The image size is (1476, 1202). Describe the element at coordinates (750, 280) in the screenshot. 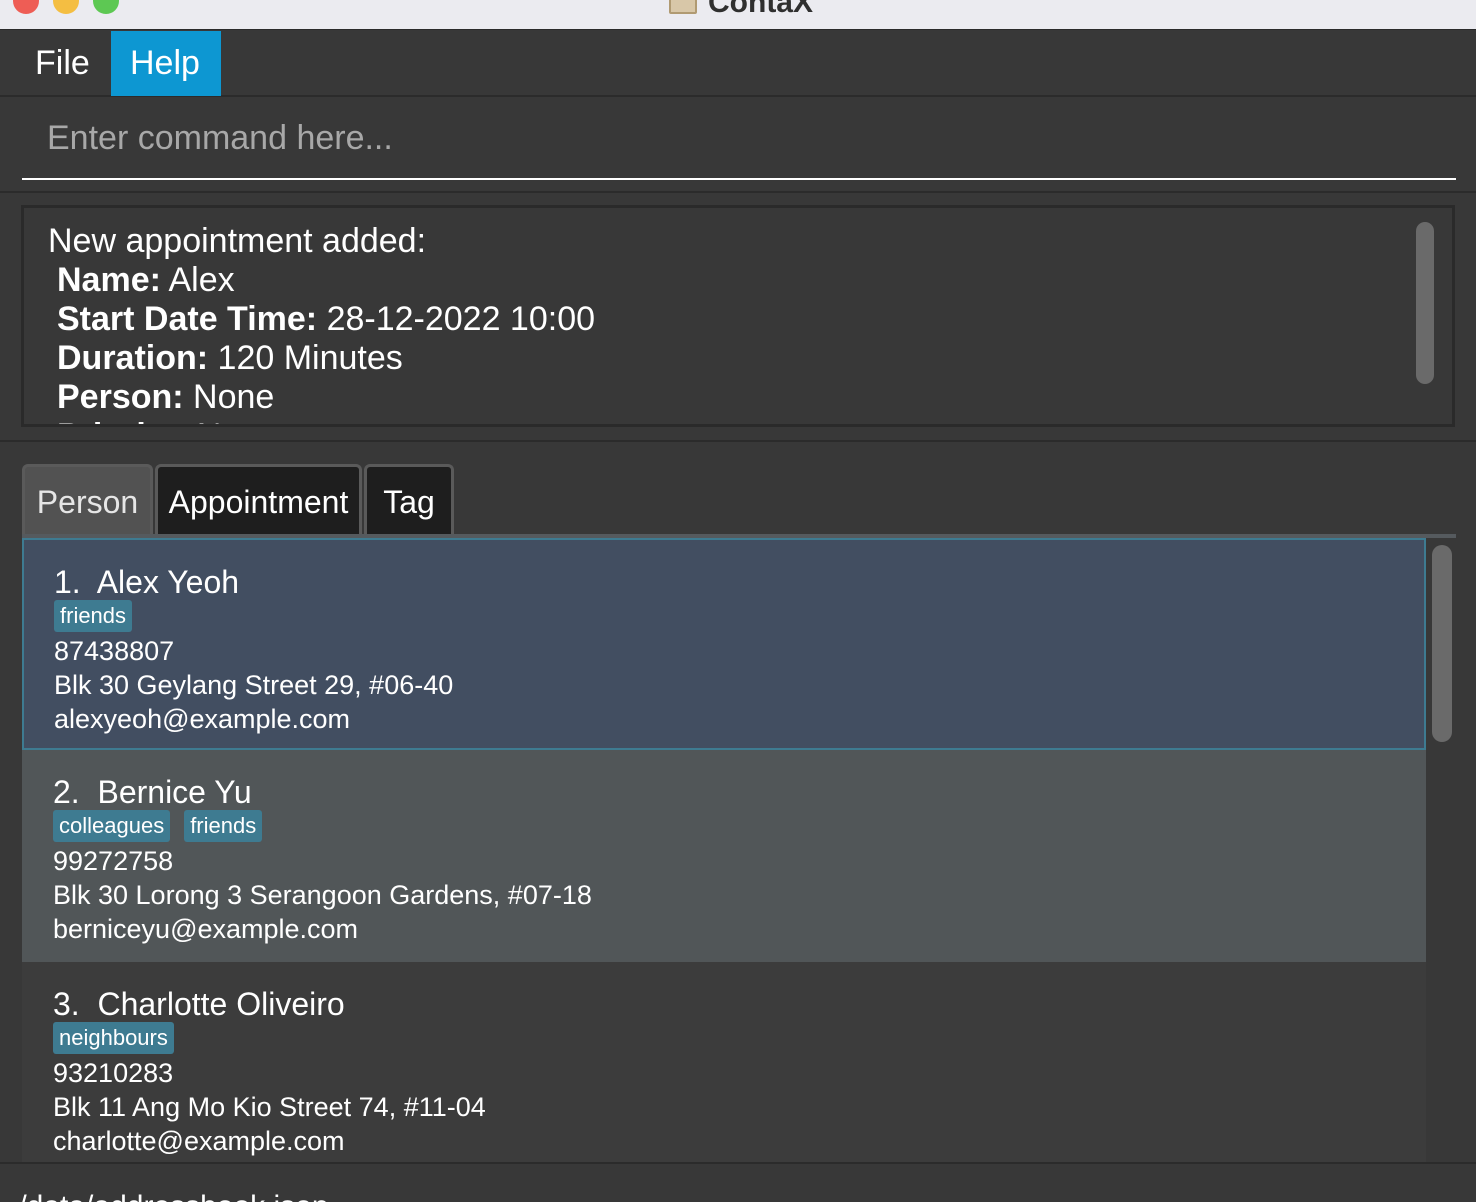

I see `result-line-name: Name: Alex` at that location.